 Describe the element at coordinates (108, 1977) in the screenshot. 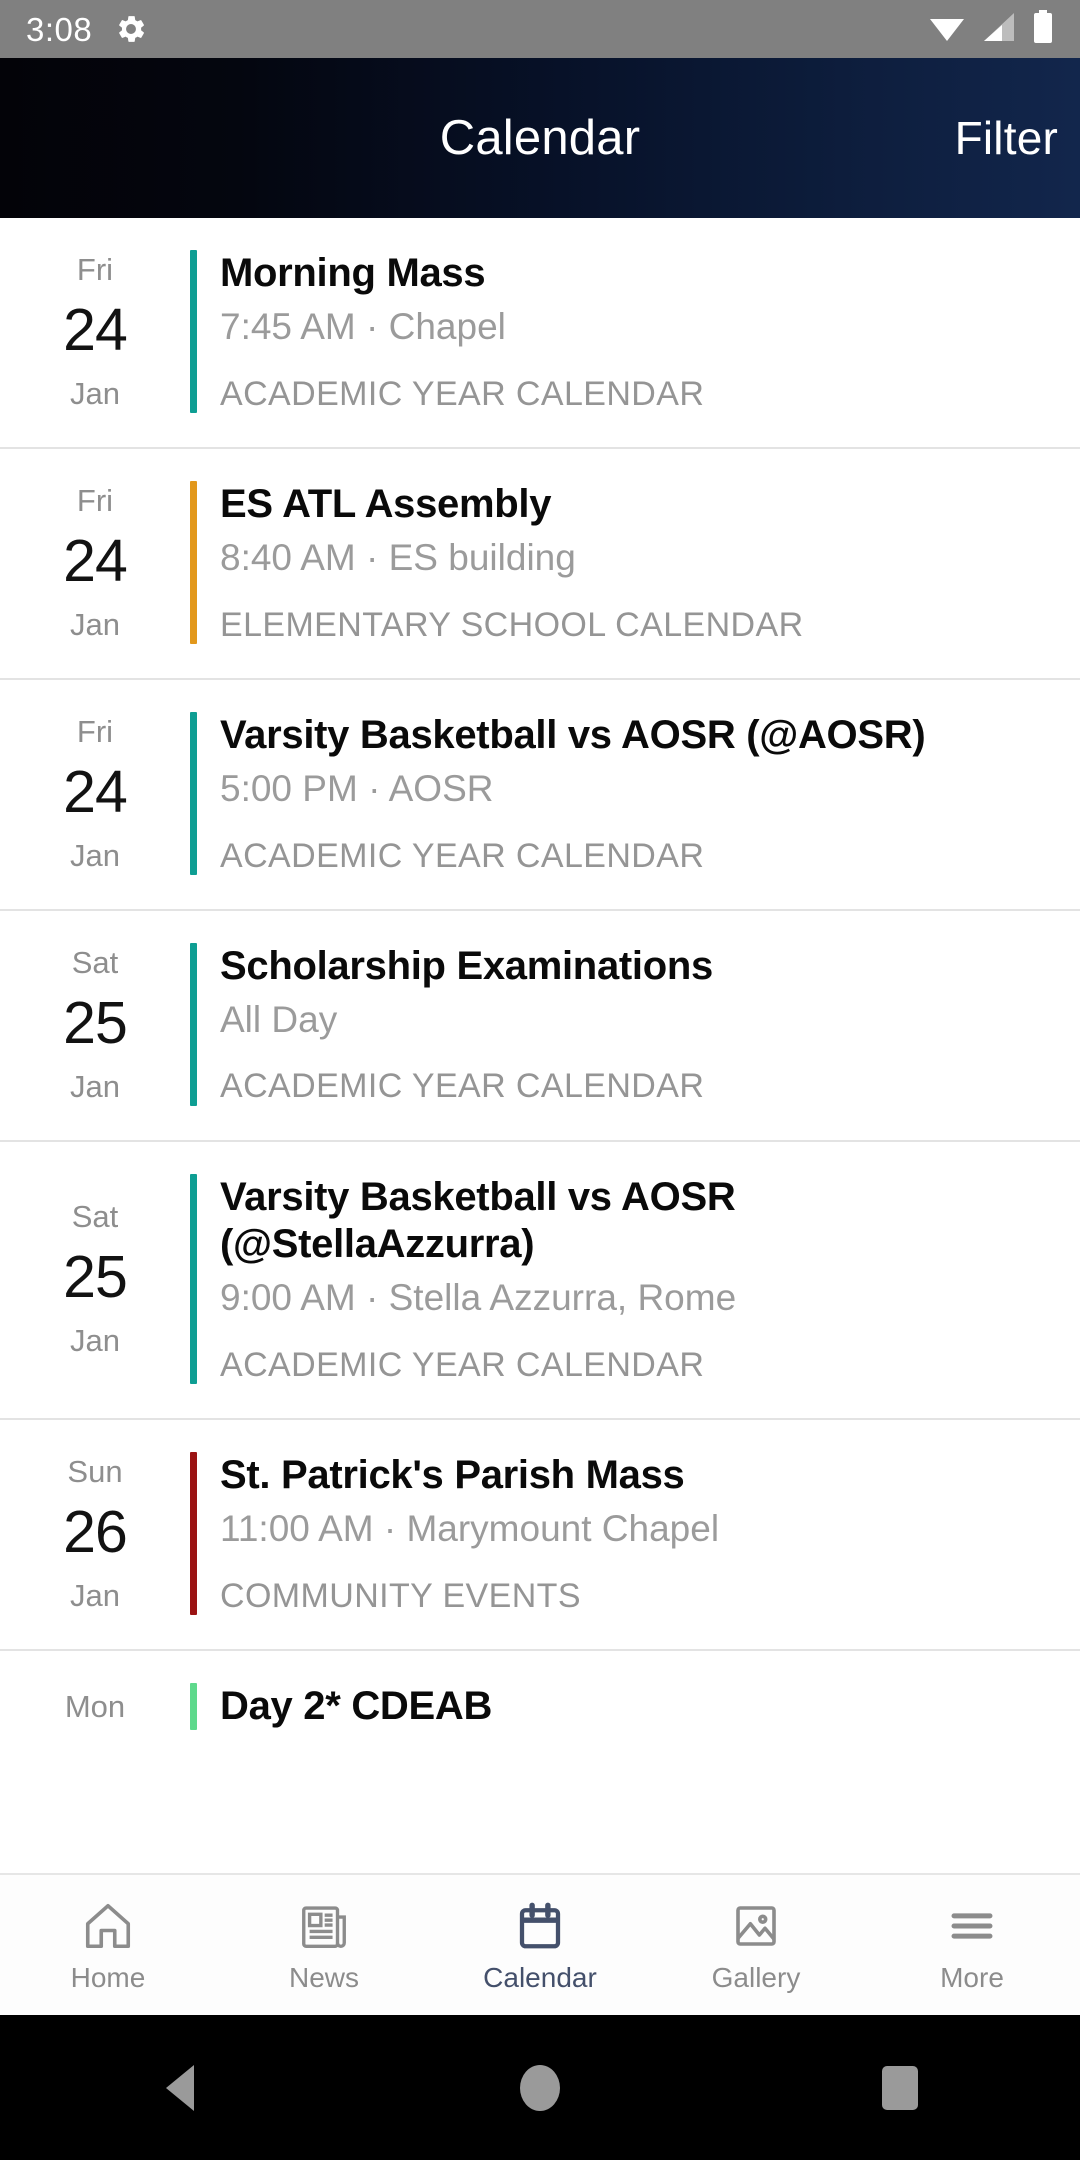

I see `nav-label-home: Home` at that location.